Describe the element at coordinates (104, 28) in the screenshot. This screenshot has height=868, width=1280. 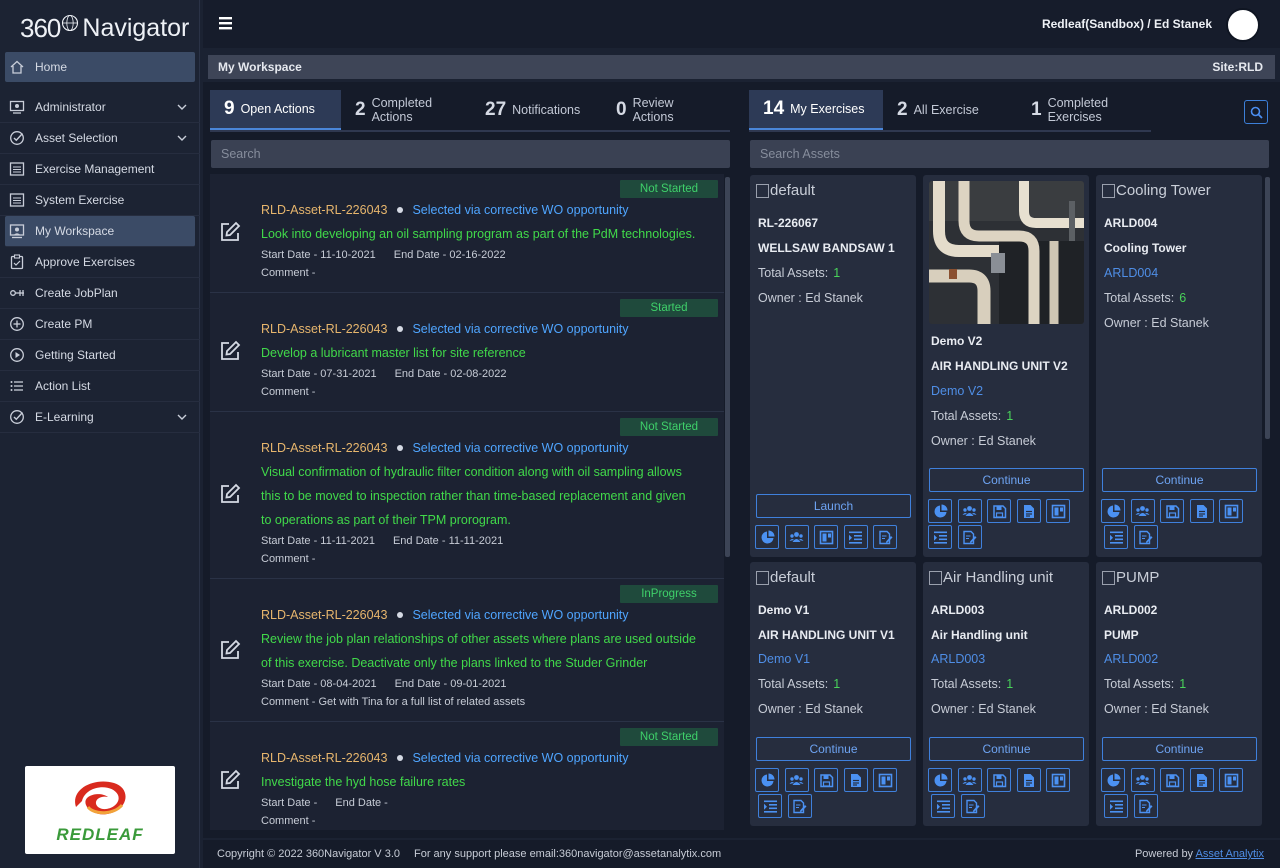
I see `app-logo: 360 Navigator` at that location.